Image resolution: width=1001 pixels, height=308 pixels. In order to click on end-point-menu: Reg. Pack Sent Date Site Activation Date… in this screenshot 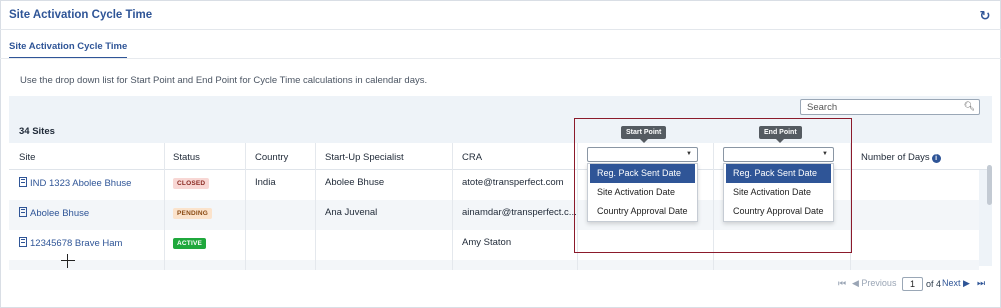, I will do `click(778, 192)`.